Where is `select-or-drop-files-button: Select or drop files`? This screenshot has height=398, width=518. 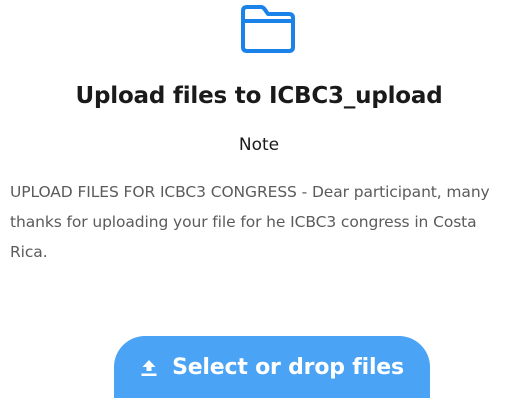
select-or-drop-files-button: Select or drop files is located at coordinates (272, 367).